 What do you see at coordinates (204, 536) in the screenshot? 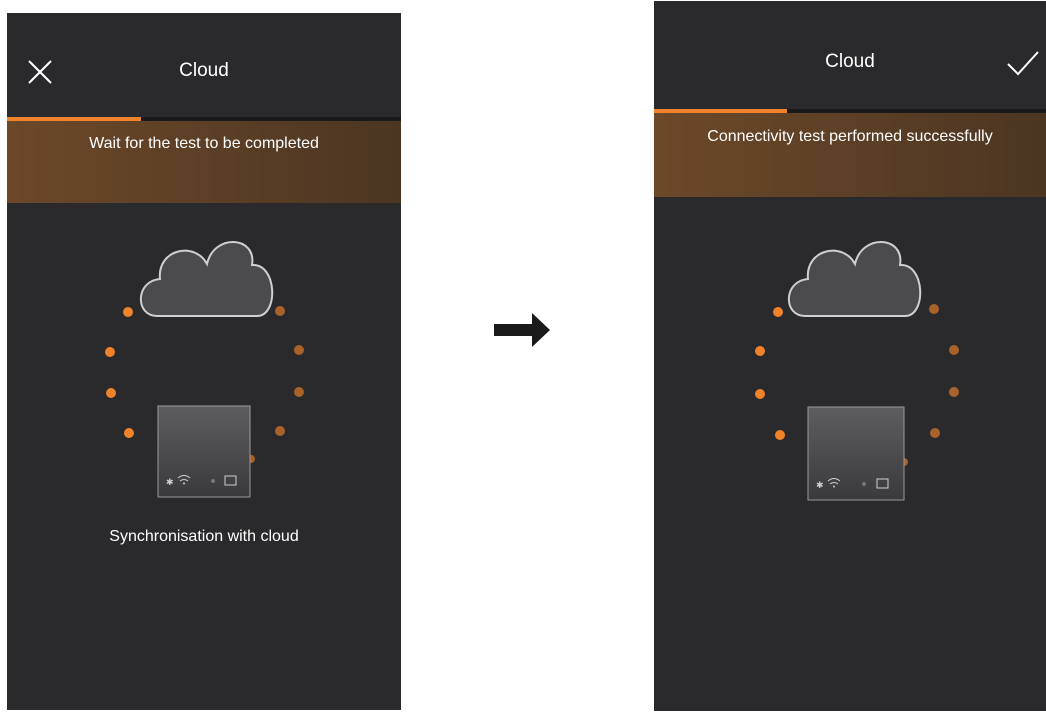
I see `sync-caption: Synchronisation with cloud` at bounding box center [204, 536].